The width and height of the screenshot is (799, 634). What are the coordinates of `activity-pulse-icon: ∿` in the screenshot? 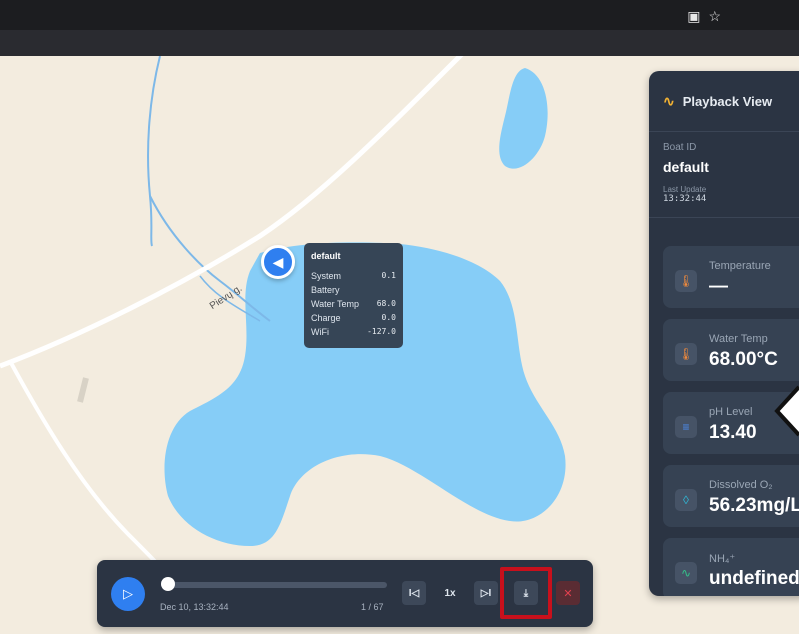 It's located at (669, 100).